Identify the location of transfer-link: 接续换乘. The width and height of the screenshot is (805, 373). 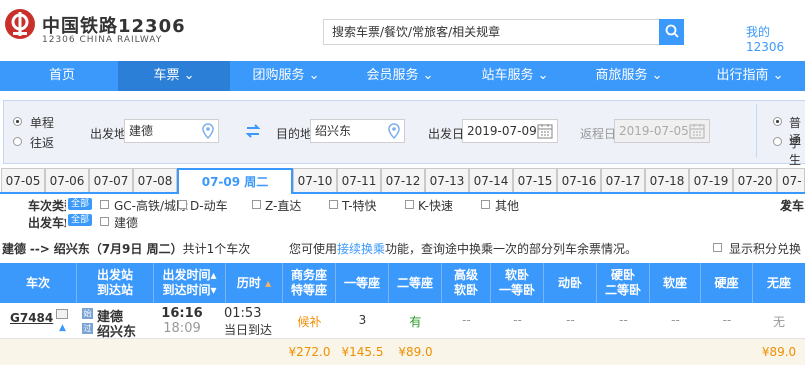
(361, 249).